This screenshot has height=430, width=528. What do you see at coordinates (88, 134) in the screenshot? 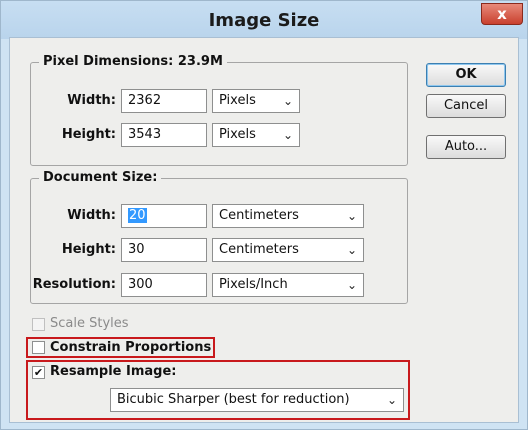
I see `pixel-height-label: Height:` at bounding box center [88, 134].